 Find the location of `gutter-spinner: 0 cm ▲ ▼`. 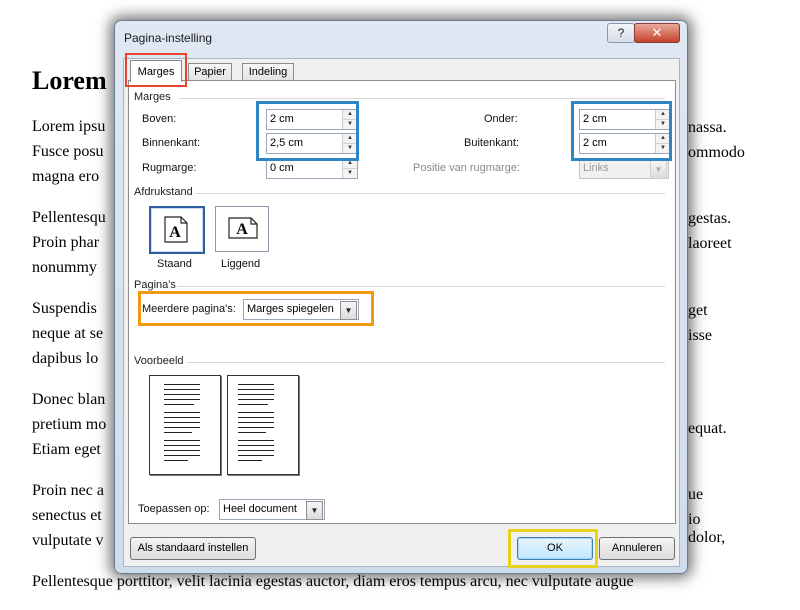

gutter-spinner: 0 cm ▲ ▼ is located at coordinates (312, 168).